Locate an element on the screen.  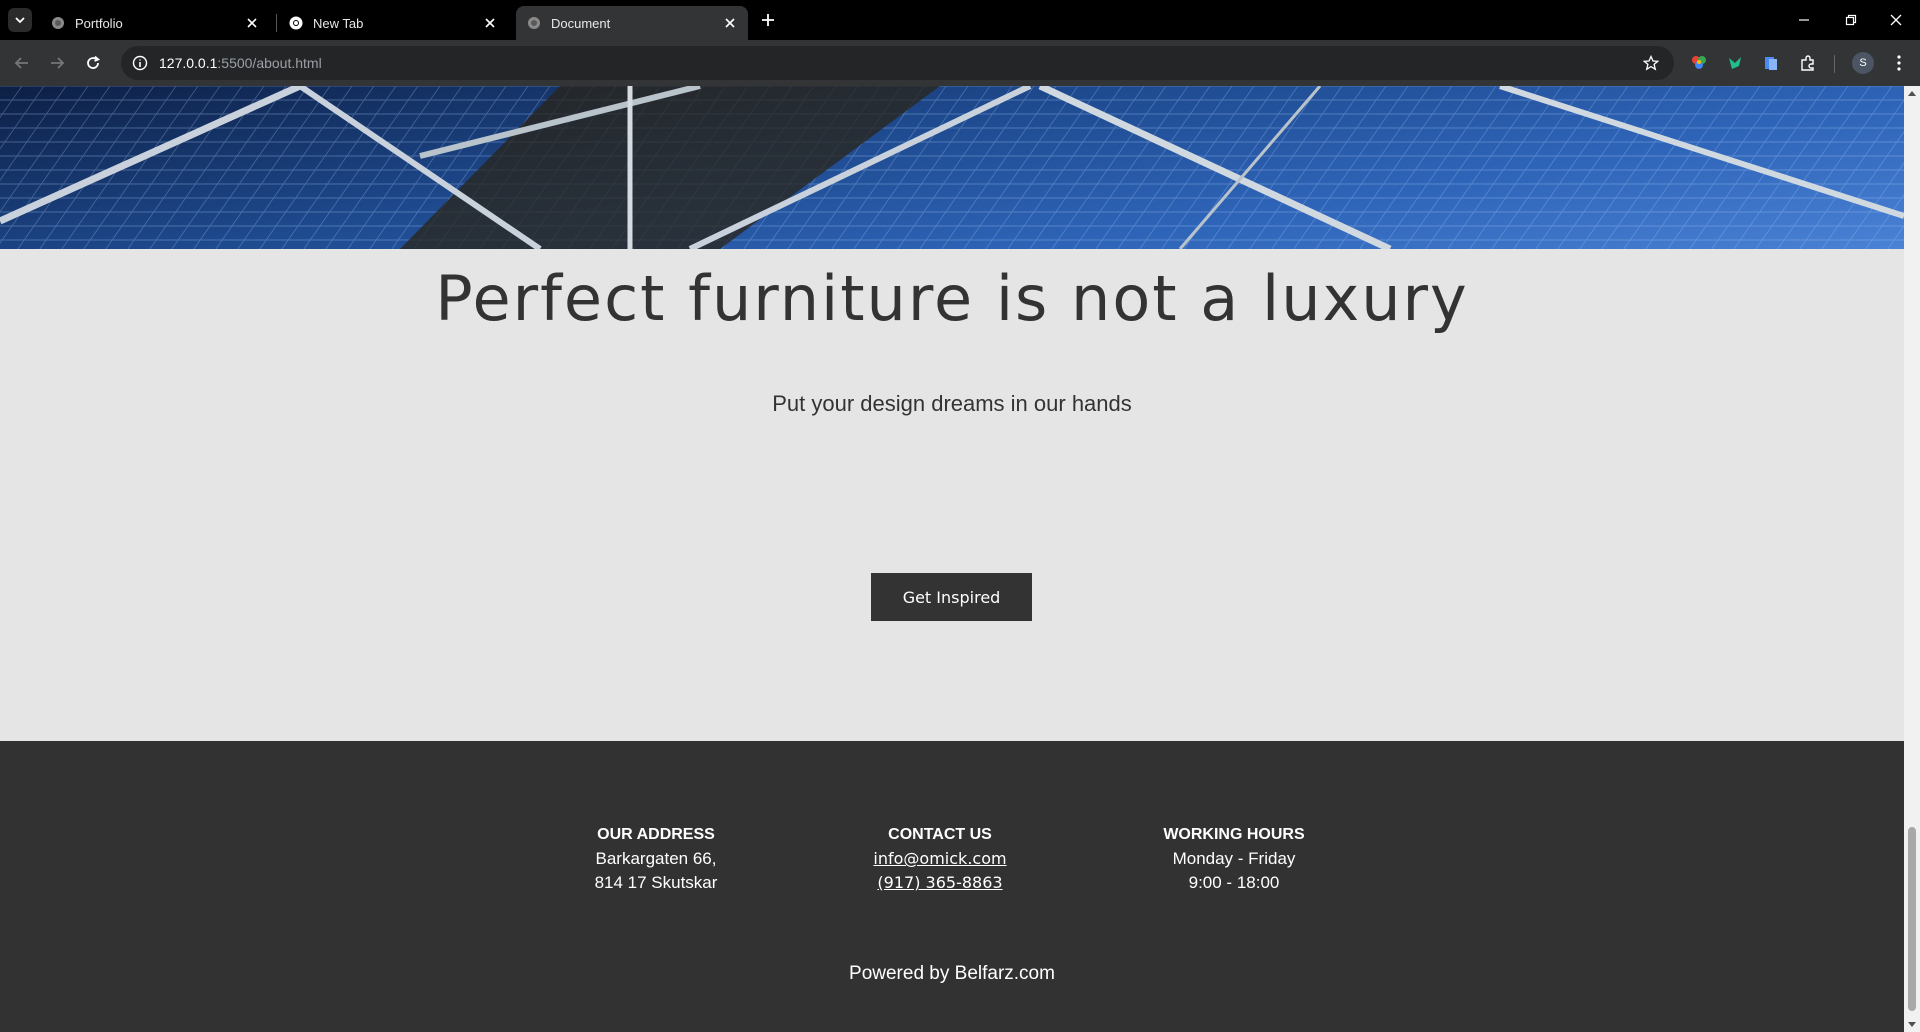
tab-title: New Tab is located at coordinates (338, 23).